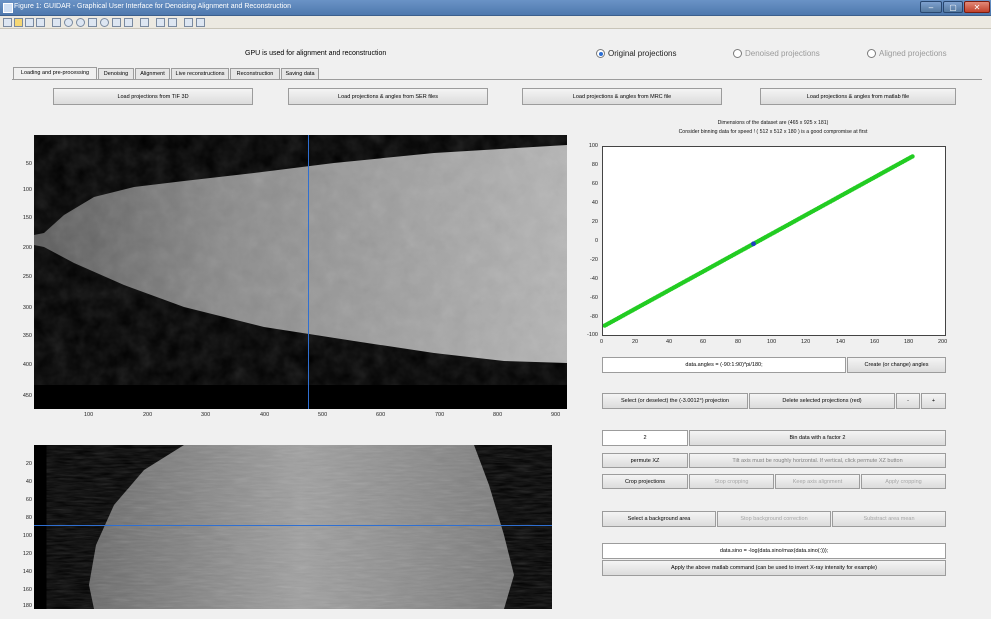 The width and height of the screenshot is (991, 619). I want to click on radio-original-projections: Original projections, so click(636, 53).